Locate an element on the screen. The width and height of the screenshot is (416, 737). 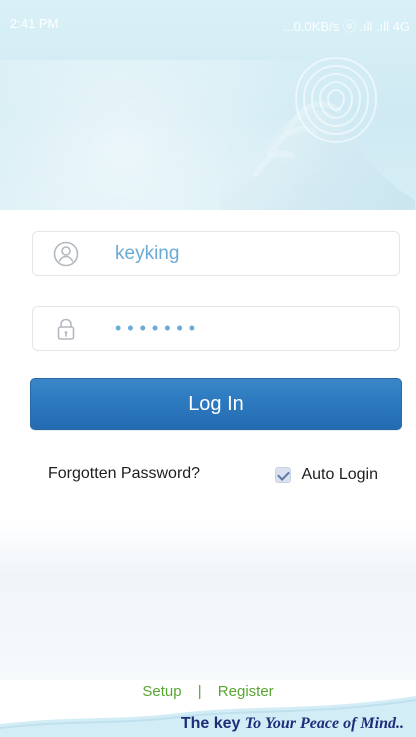
user-icon is located at coordinates (66, 254).